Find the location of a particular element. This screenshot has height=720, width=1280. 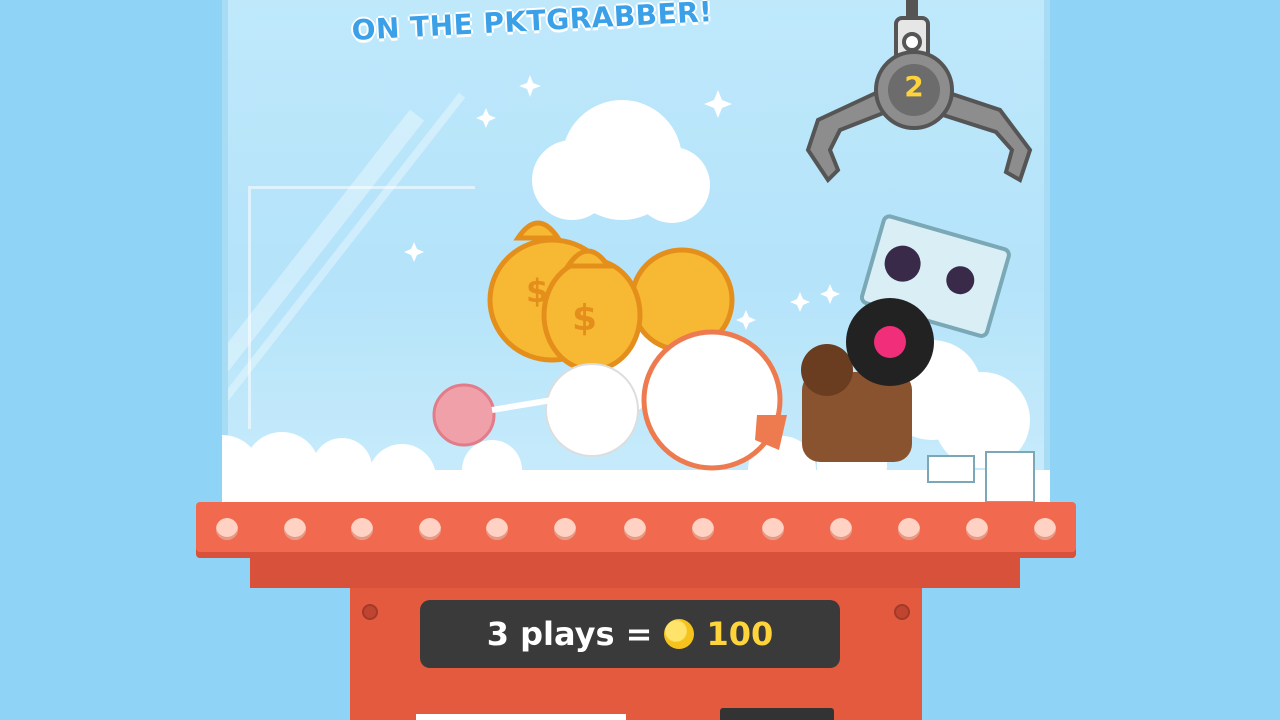

machine-rail is located at coordinates (636, 530).